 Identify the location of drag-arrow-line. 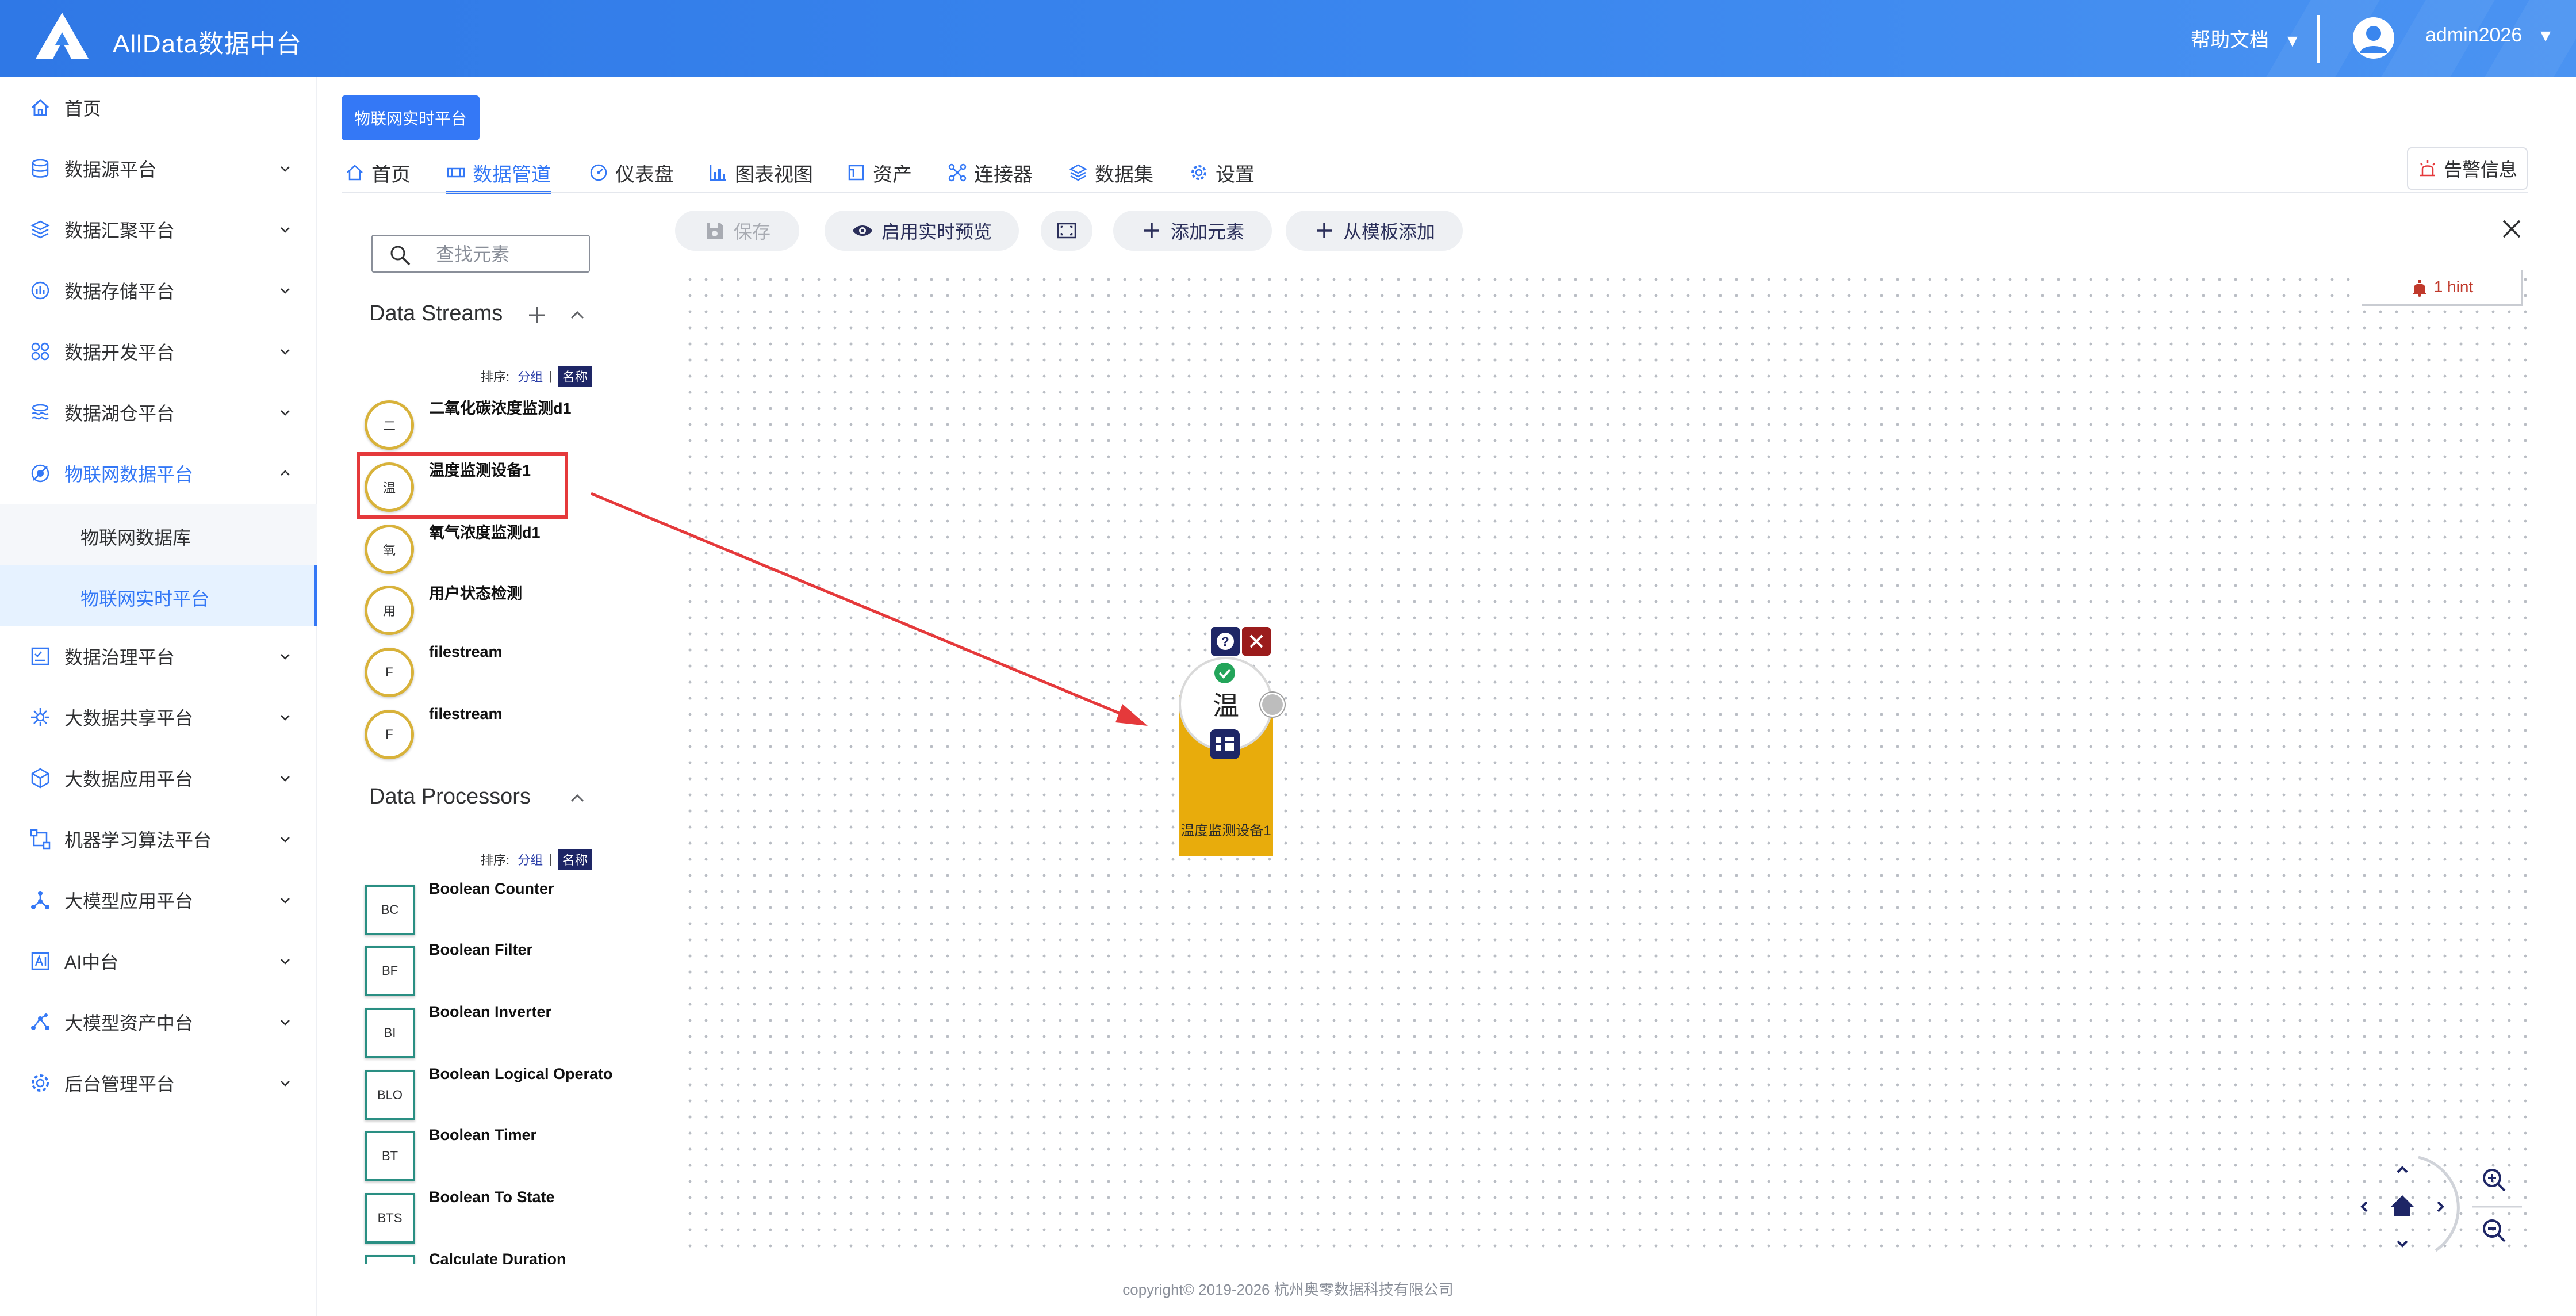
(861, 606).